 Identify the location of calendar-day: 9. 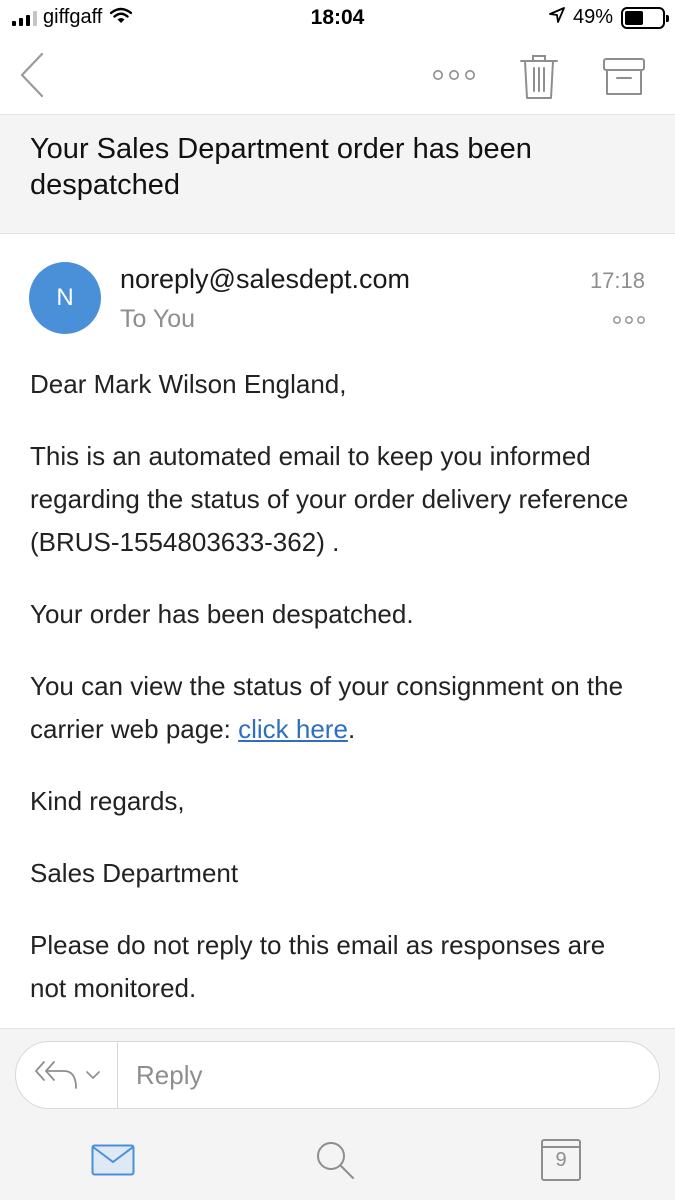
(561, 1160).